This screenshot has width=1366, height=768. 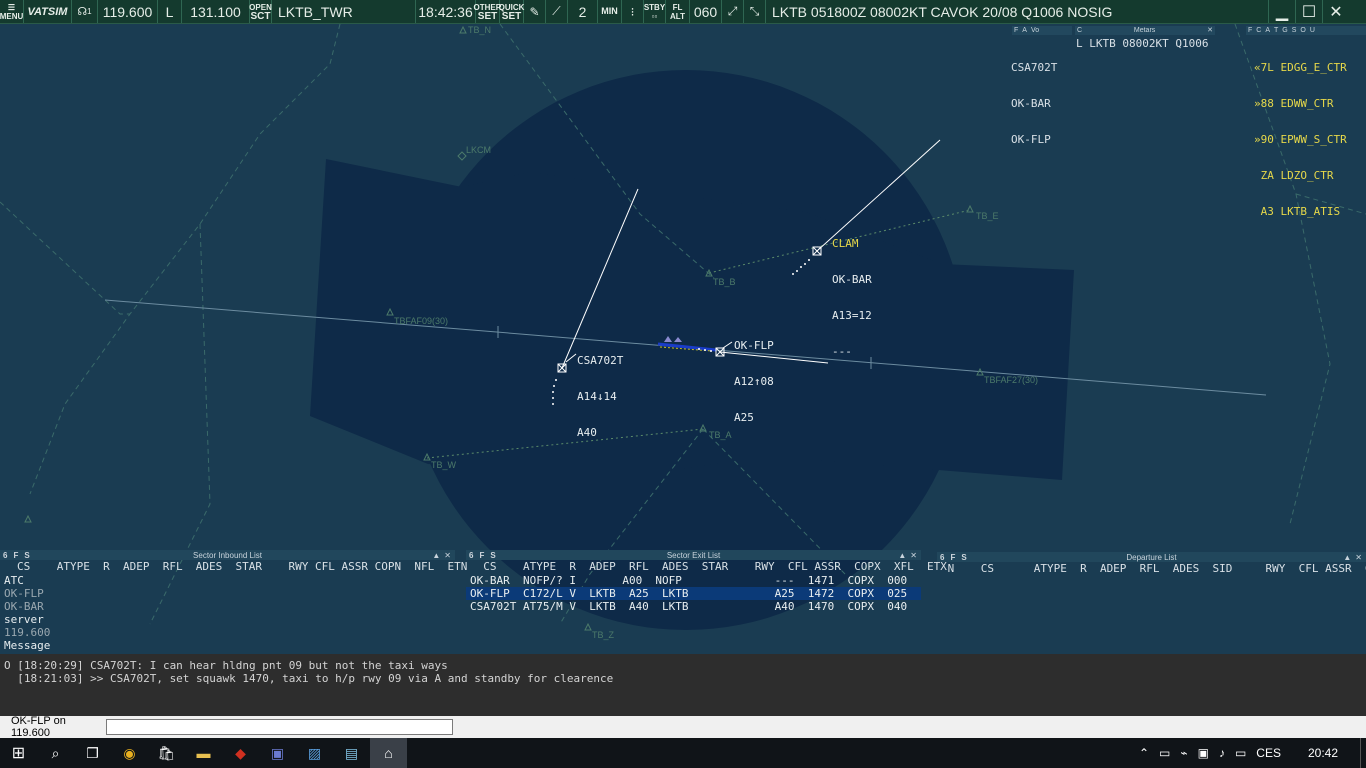 What do you see at coordinates (1164, 753) in the screenshot?
I see `network-icon: ▭` at bounding box center [1164, 753].